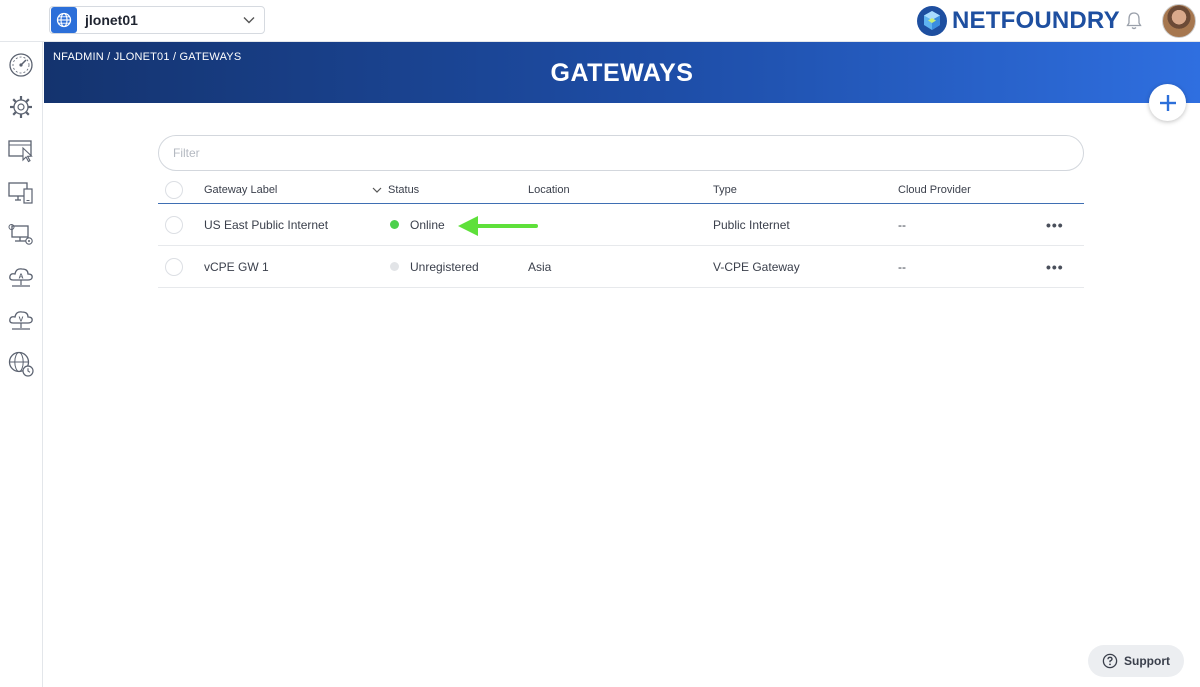 The width and height of the screenshot is (1200, 687). What do you see at coordinates (1179, 21) in the screenshot?
I see `avatar` at bounding box center [1179, 21].